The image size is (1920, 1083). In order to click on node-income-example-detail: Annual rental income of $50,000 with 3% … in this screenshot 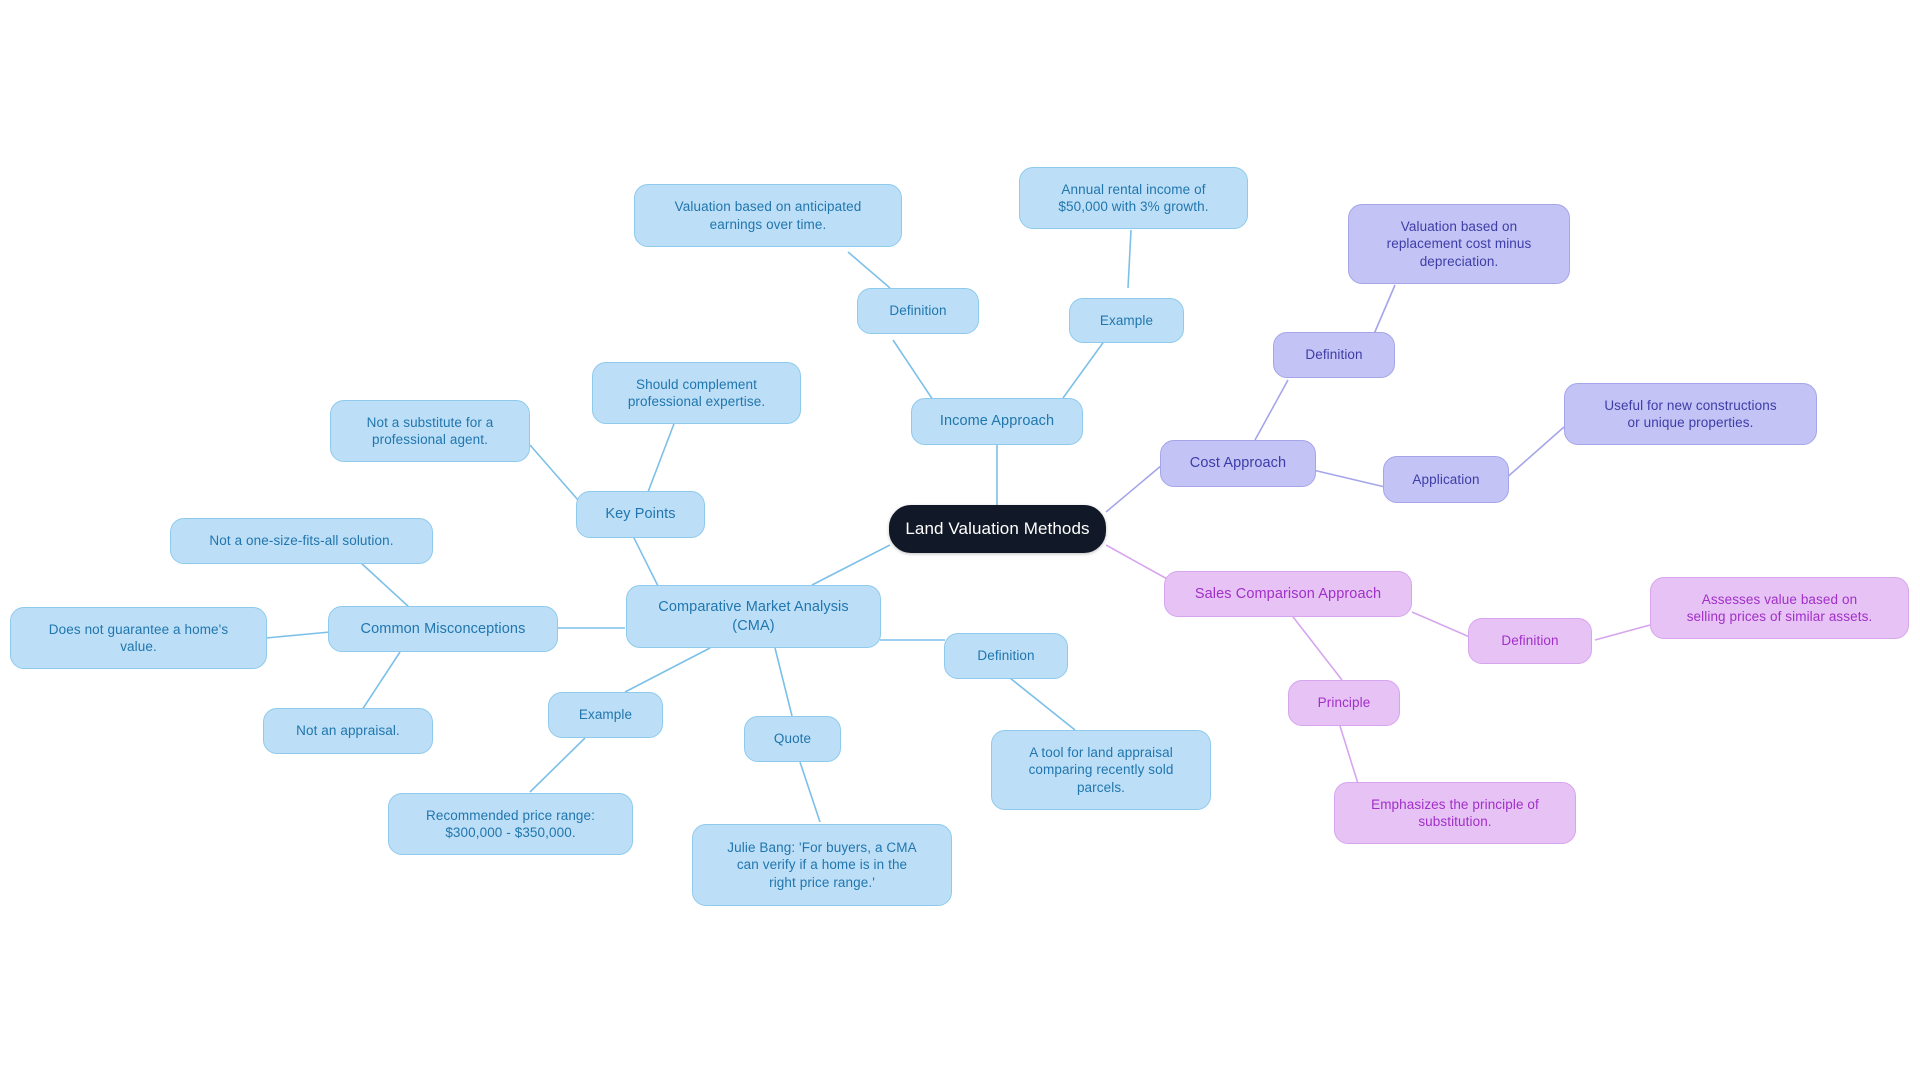, I will do `click(1133, 198)`.